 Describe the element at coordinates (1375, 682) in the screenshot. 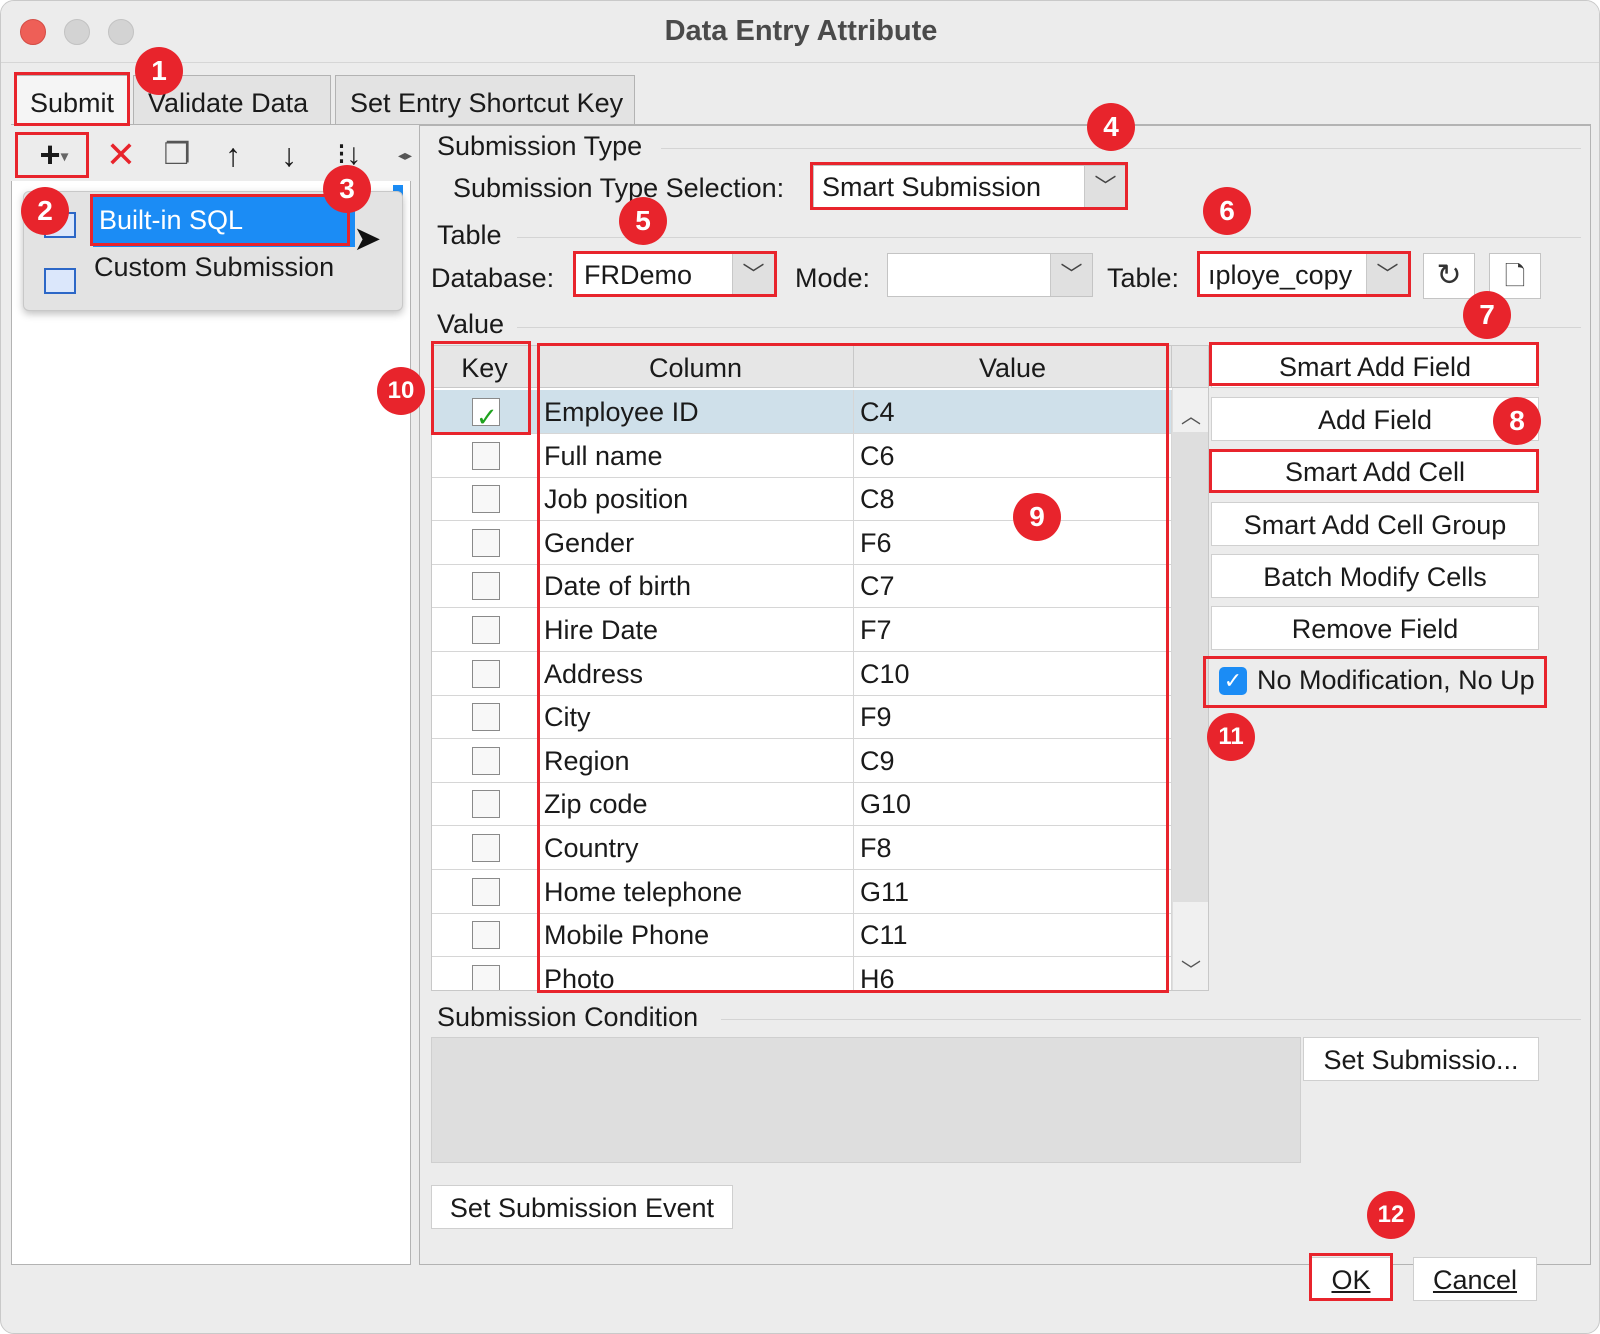

I see `highlight-no-modification` at that location.